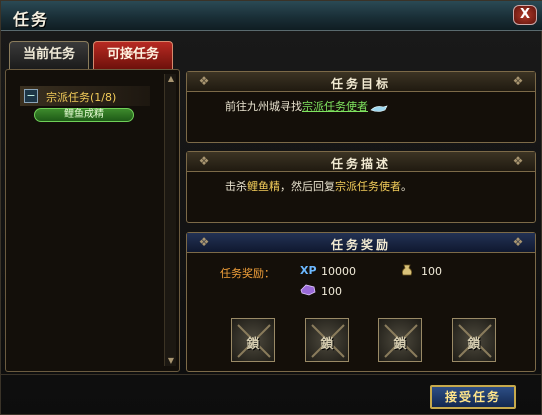 This screenshot has width=542, height=415. I want to click on divider, so click(271, 374).